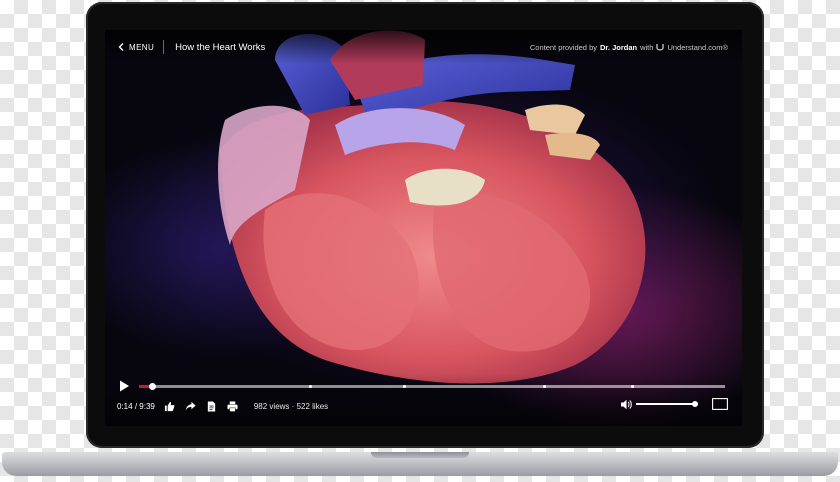 This screenshot has width=840, height=482. Describe the element at coordinates (125, 406) in the screenshot. I see `current-time: 0:14` at that location.